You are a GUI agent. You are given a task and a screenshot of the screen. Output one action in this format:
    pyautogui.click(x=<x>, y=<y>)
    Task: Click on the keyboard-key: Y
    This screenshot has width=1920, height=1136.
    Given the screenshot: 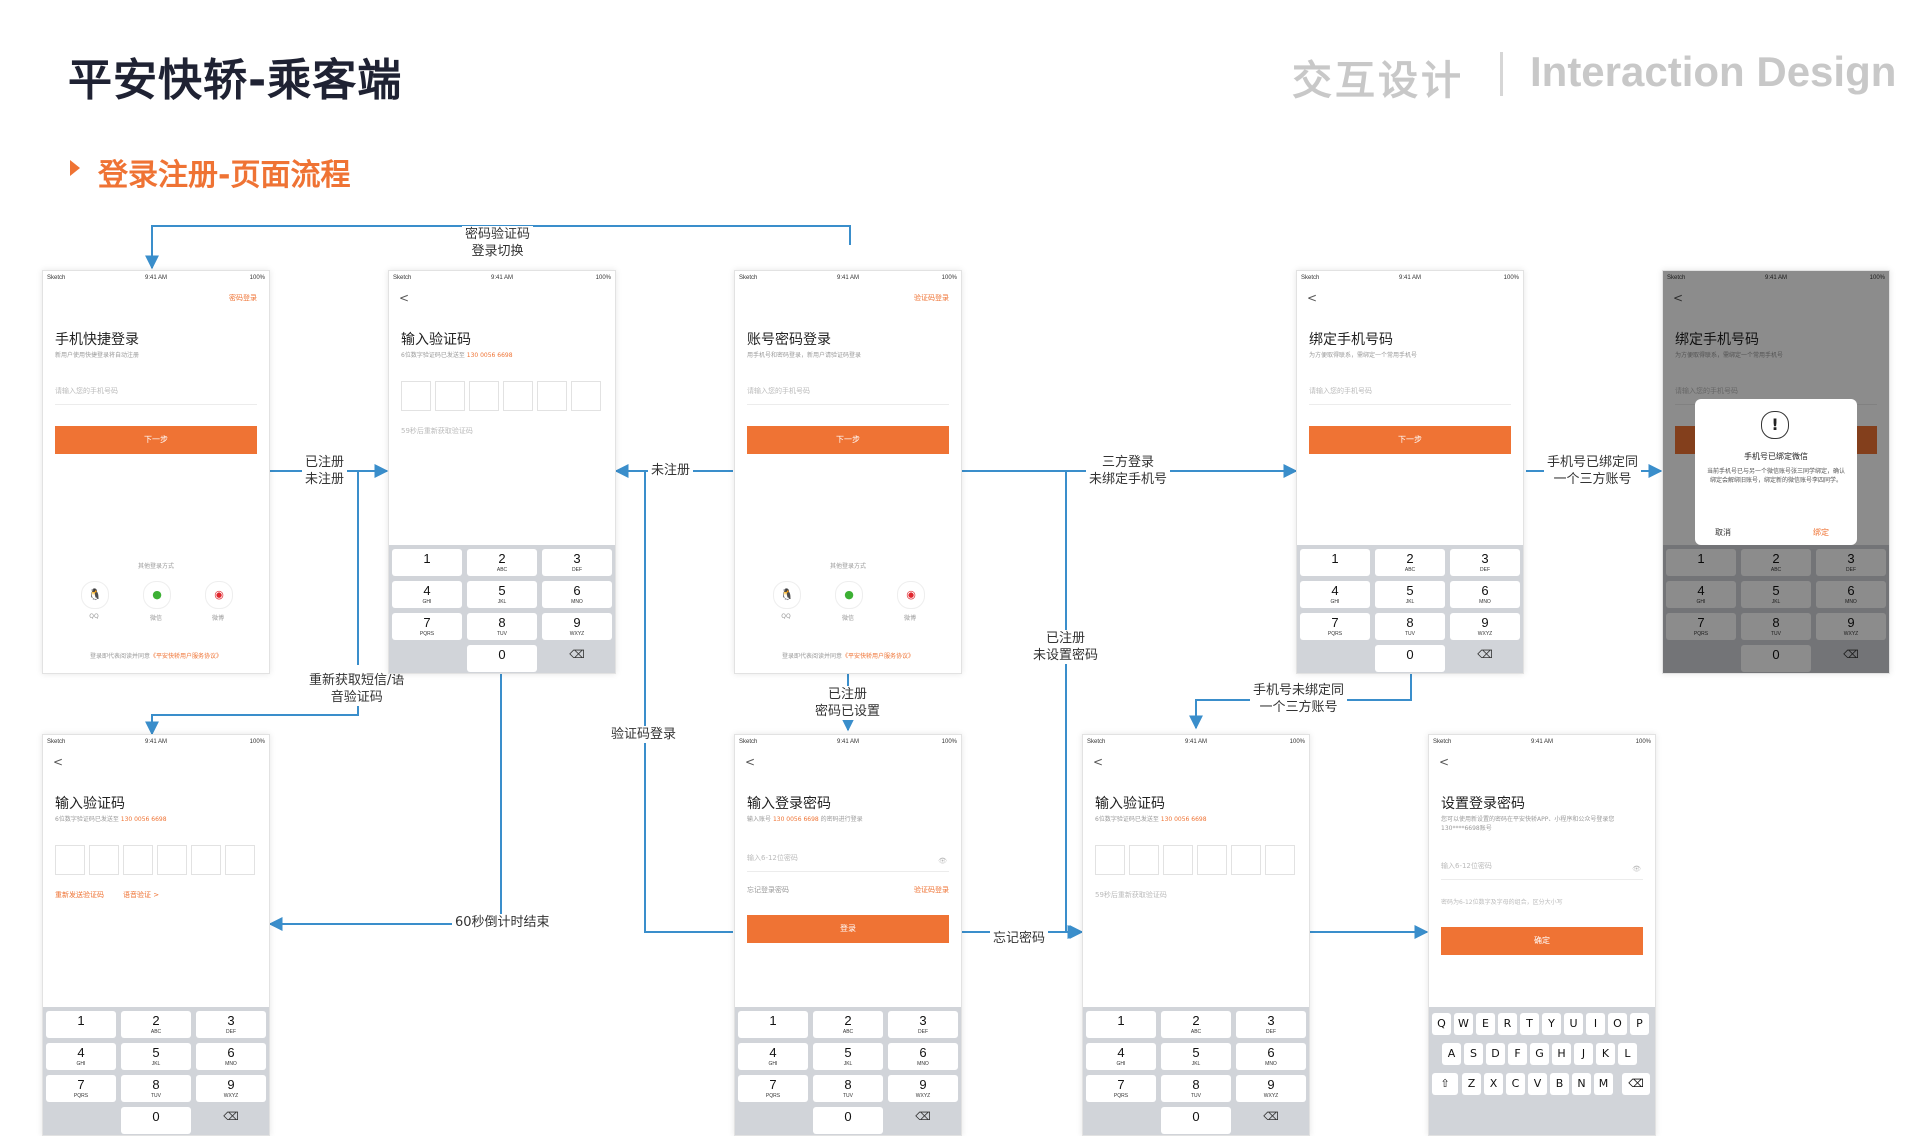 What is the action you would take?
    pyautogui.click(x=1551, y=1024)
    